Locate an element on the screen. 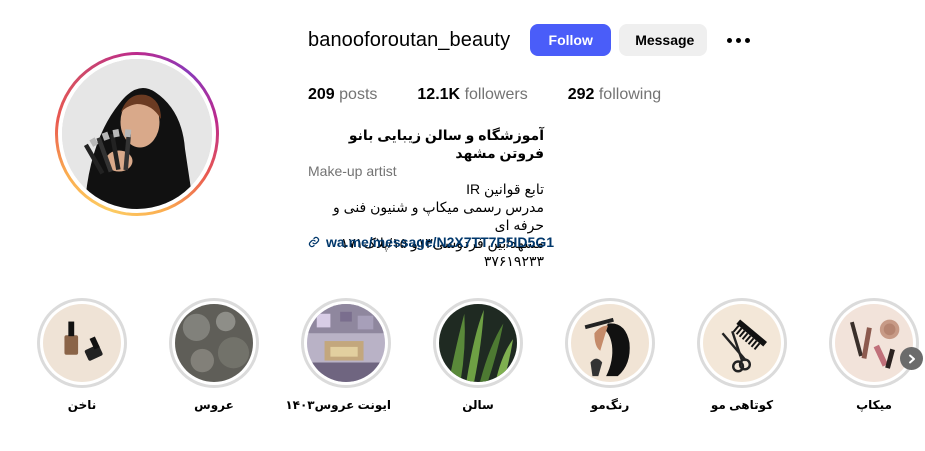 The width and height of the screenshot is (925, 451). highlight-label: رنگ‌مو is located at coordinates (610, 405).